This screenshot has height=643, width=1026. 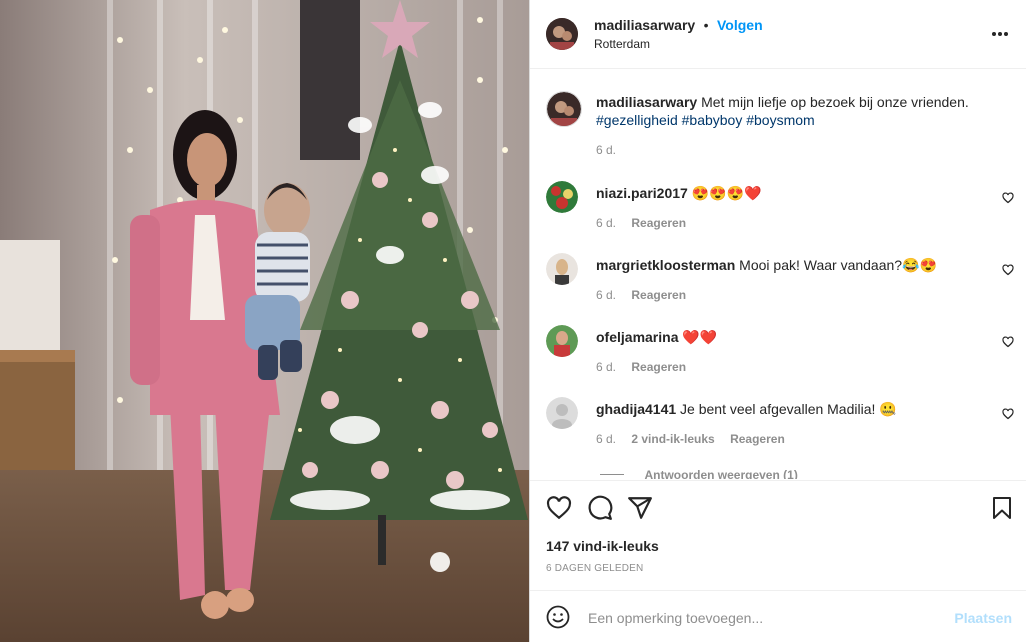 What do you see at coordinates (558, 617) in the screenshot?
I see `emoji-icon` at bounding box center [558, 617].